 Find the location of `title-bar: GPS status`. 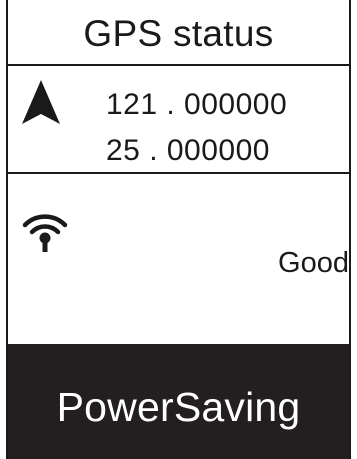

title-bar: GPS status is located at coordinates (178, 33).